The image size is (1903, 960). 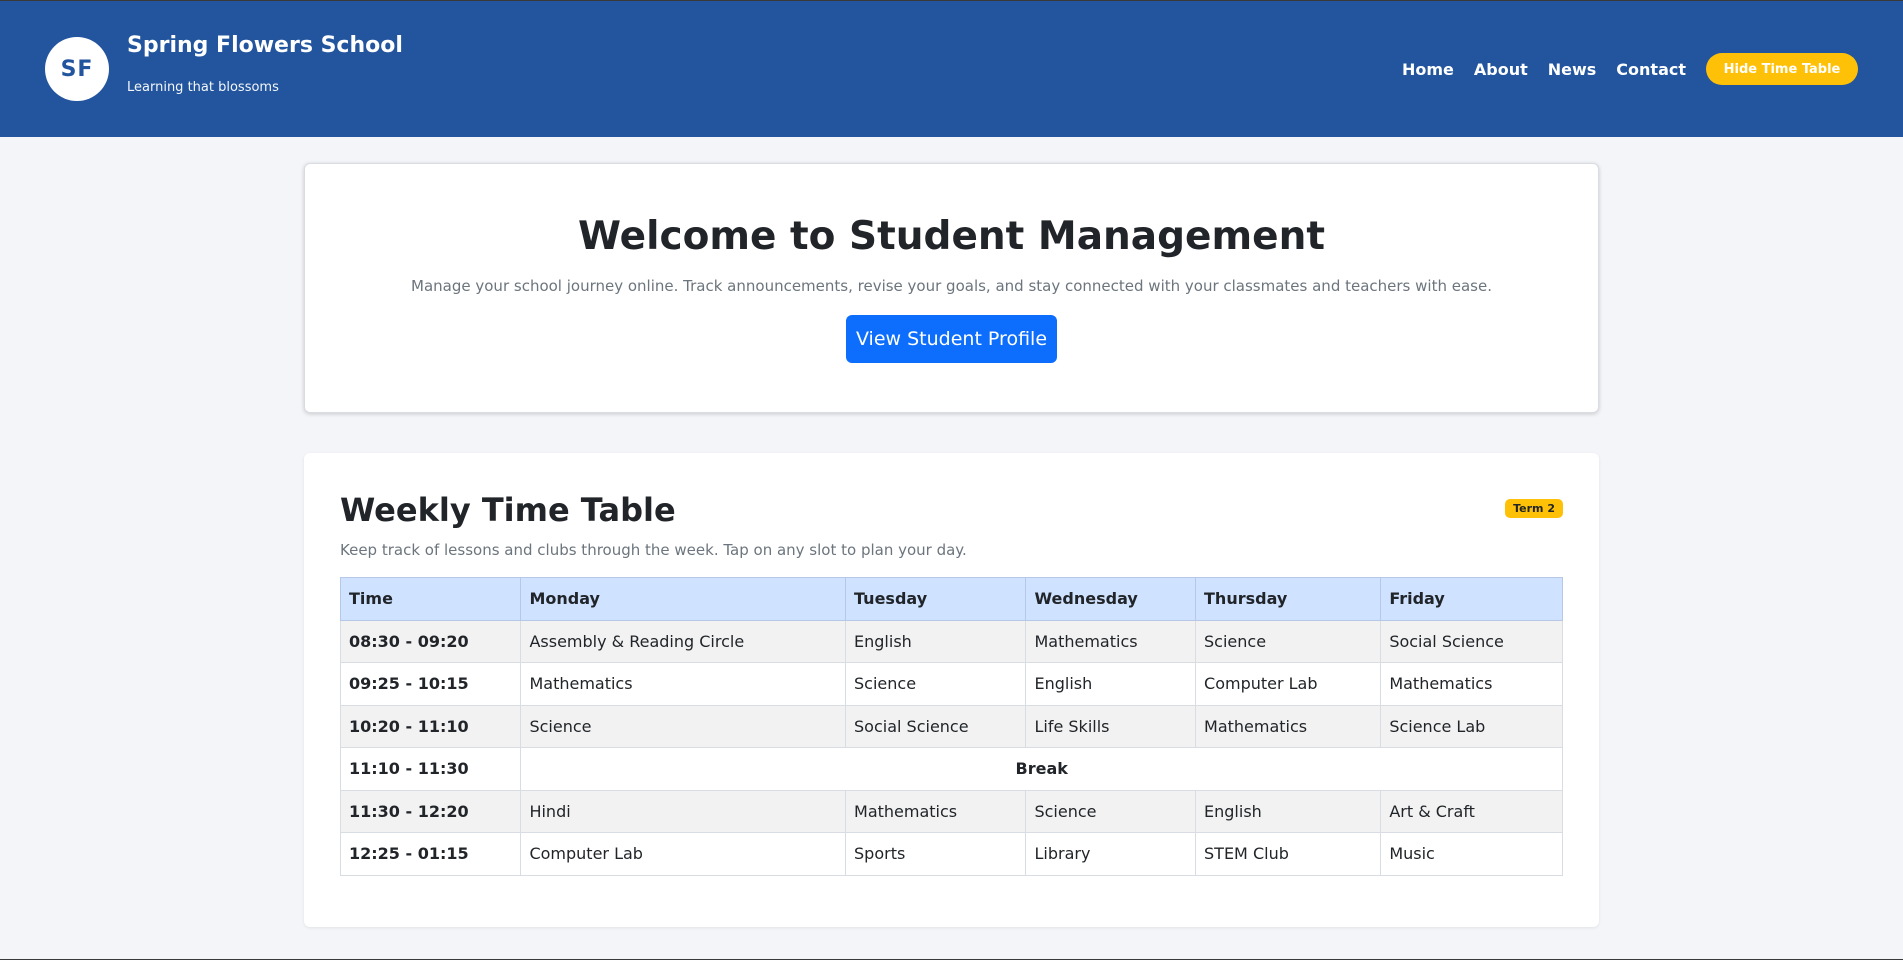 What do you see at coordinates (683, 641) in the screenshot?
I see `timetable-slot: Assembly & Reading Circle` at bounding box center [683, 641].